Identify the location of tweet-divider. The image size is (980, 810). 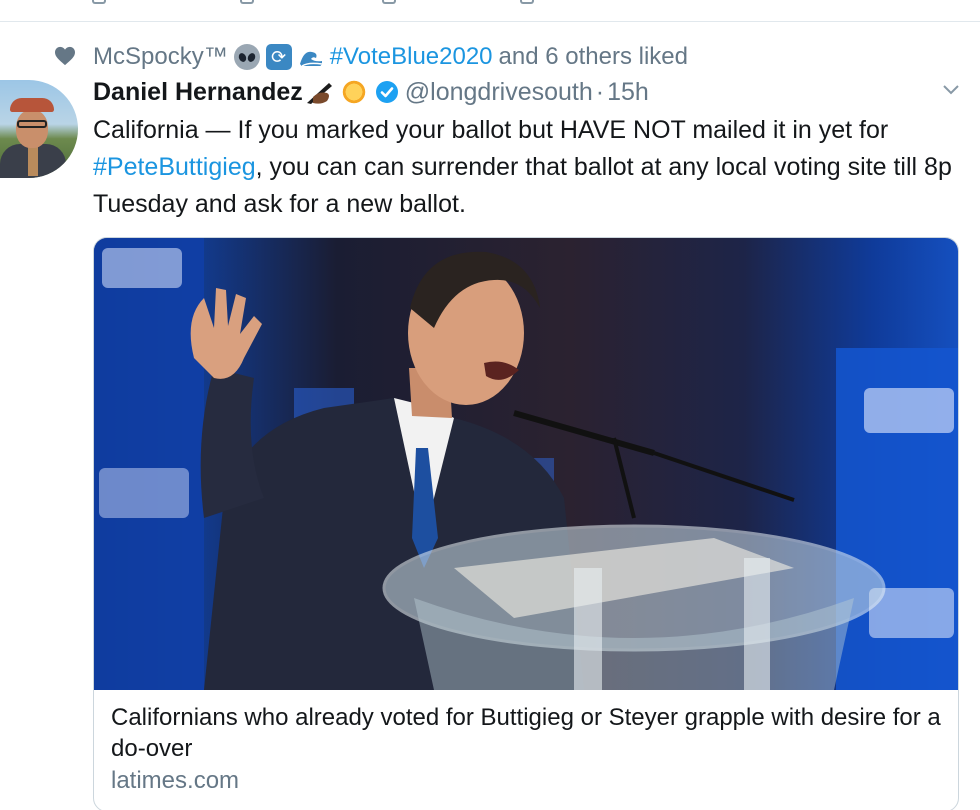
(490, 21).